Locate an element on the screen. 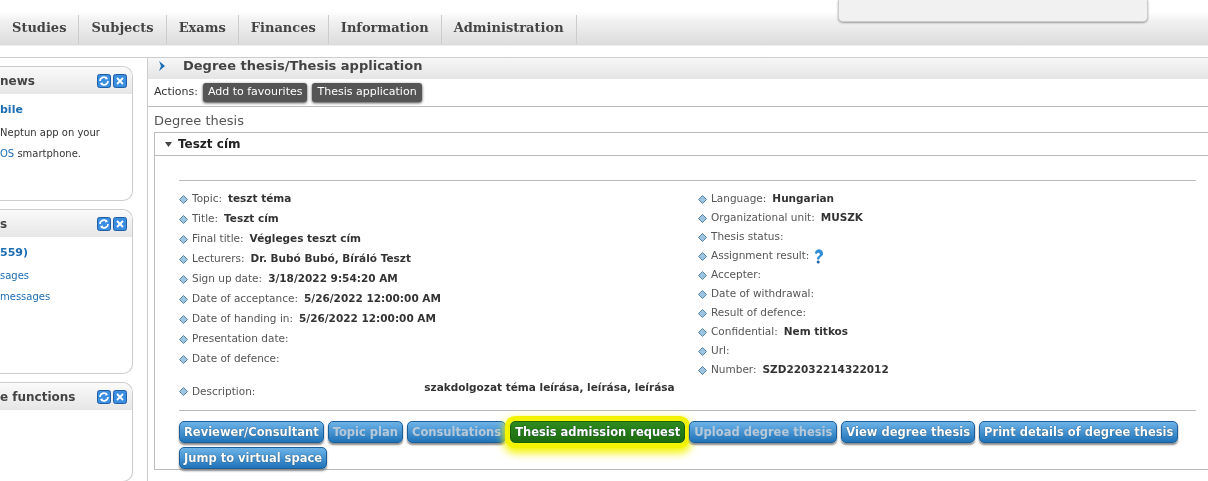  panel-text: Neptun app on your is located at coordinates (50, 132).